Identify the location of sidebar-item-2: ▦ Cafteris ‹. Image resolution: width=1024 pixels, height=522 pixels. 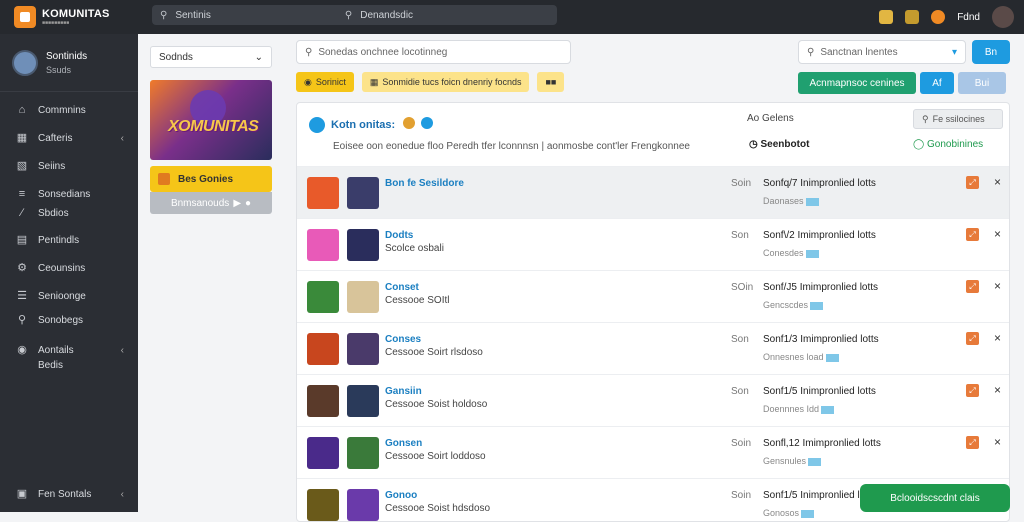
(69, 138).